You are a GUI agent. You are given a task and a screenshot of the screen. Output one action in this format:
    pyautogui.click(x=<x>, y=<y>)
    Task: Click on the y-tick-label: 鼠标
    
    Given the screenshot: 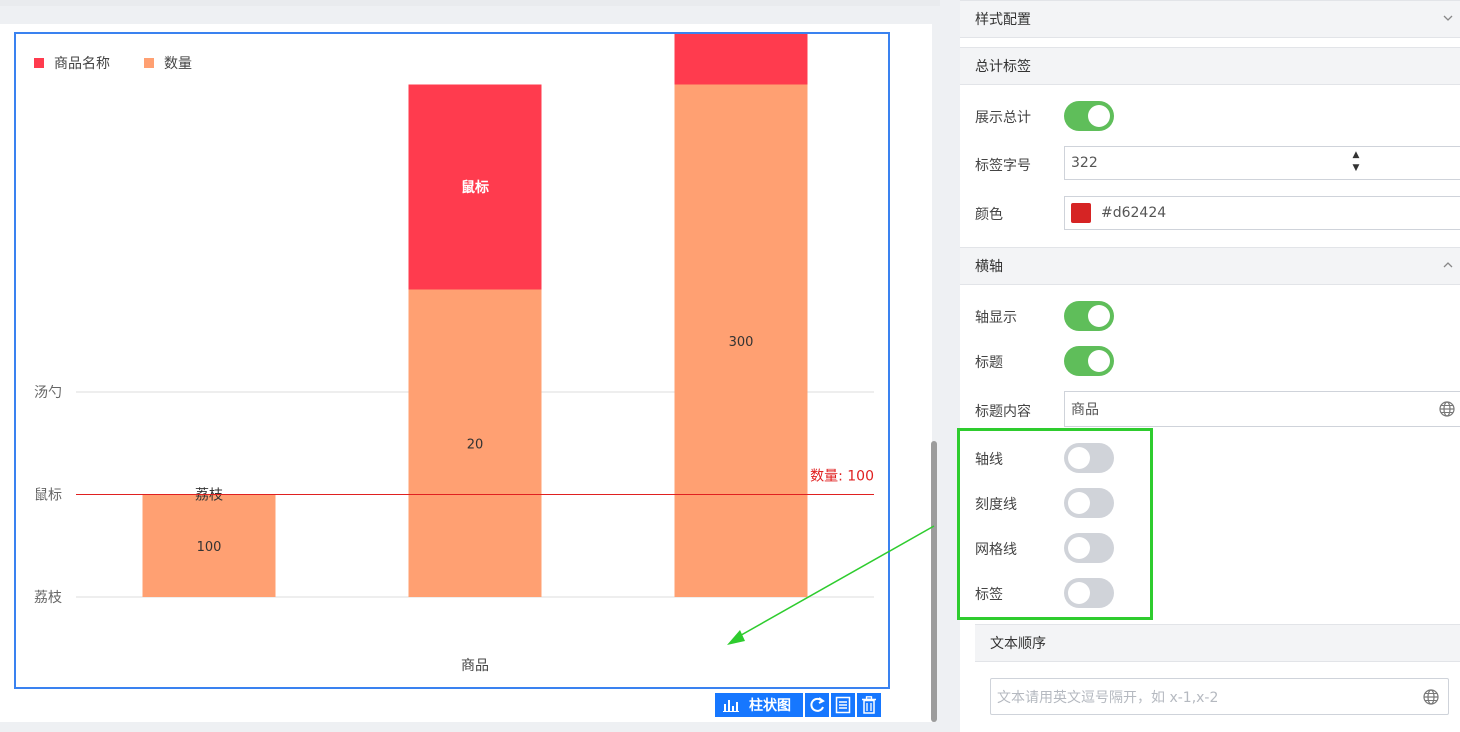 What is the action you would take?
    pyautogui.click(x=48, y=496)
    